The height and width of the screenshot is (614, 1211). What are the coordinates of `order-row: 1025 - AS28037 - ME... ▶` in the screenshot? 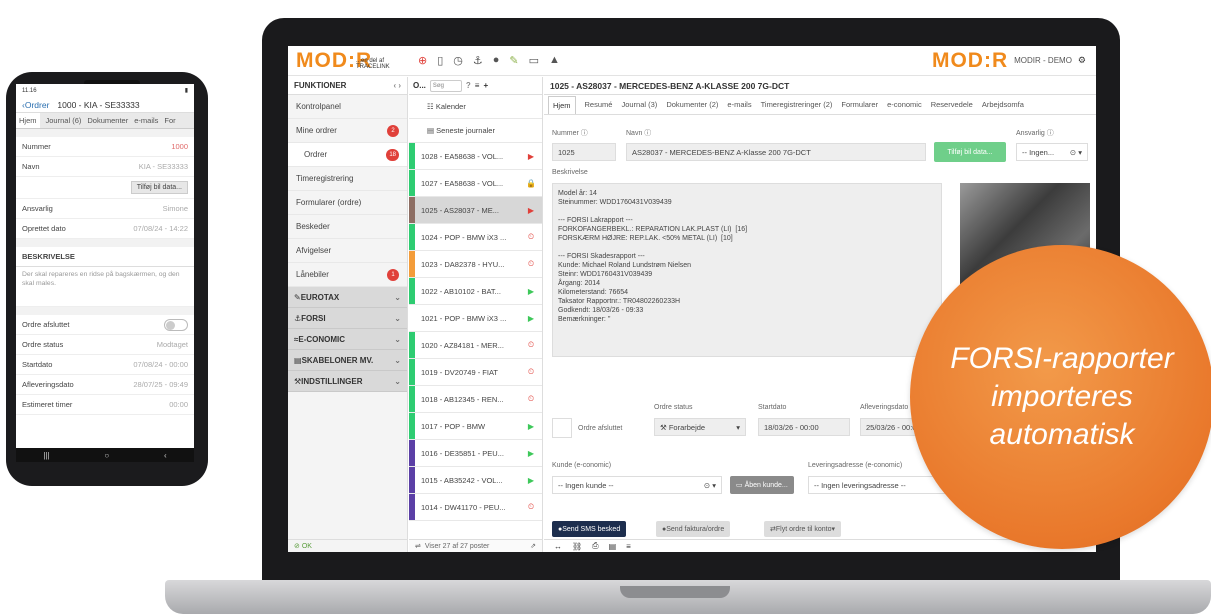 It's located at (475, 210).